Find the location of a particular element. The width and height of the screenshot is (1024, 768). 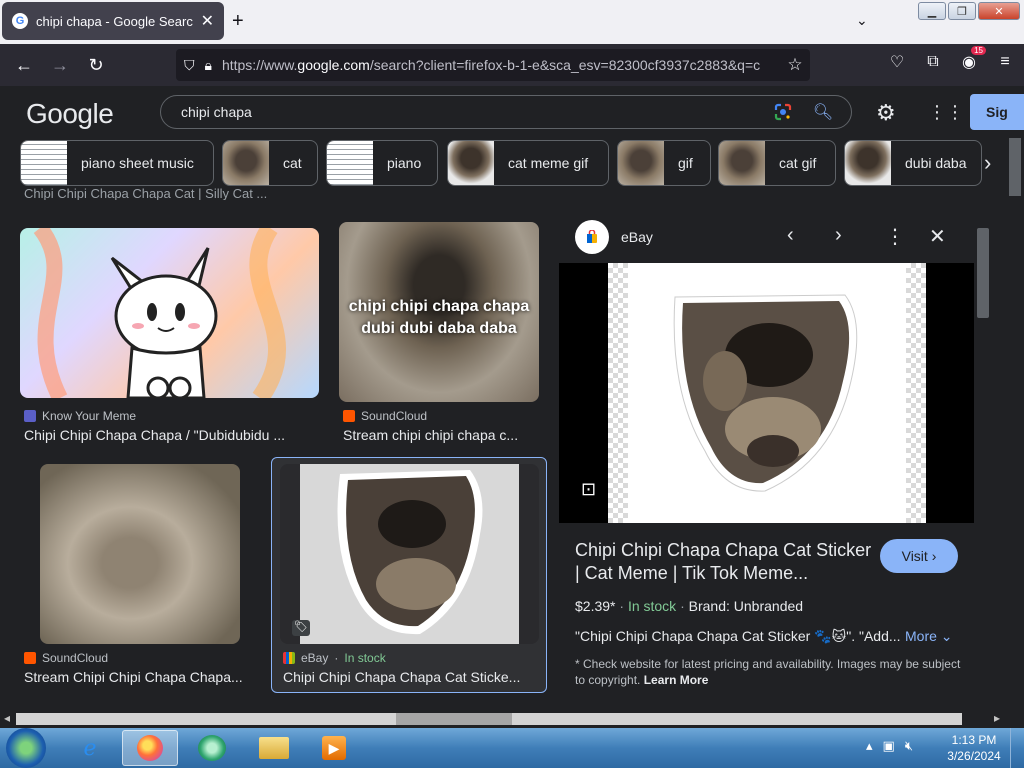

panel-image: ⊡ is located at coordinates (766, 393).